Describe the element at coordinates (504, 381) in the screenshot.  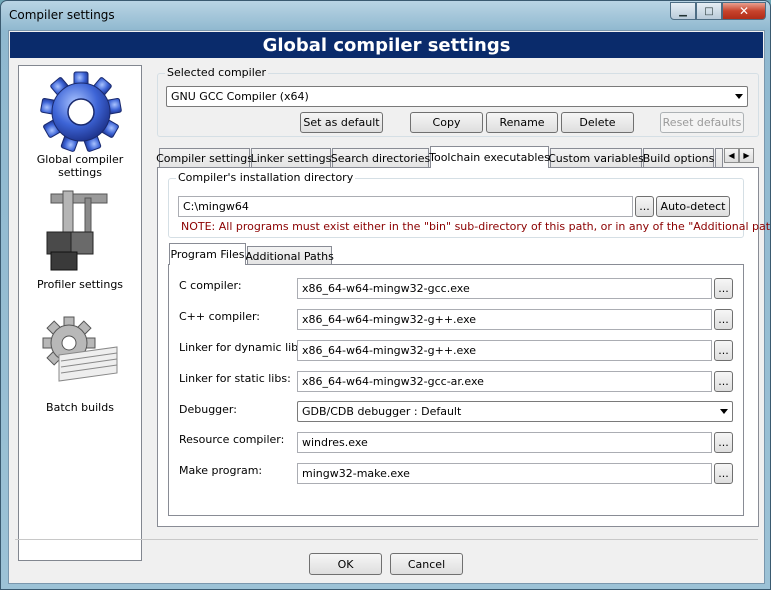
I see `static-linker-input: x86_64-w64-mingw32-gcc-ar.exe` at that location.